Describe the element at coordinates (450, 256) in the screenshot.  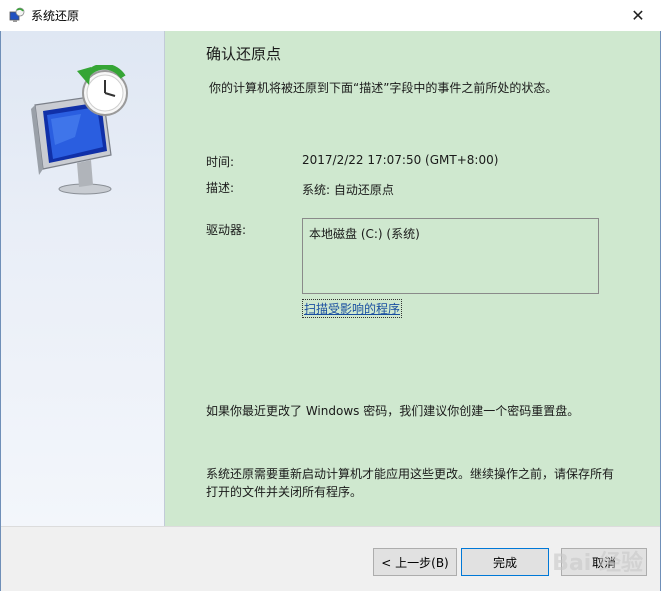
I see `drives-list: 本地磁盘 (C:) (系统)` at that location.